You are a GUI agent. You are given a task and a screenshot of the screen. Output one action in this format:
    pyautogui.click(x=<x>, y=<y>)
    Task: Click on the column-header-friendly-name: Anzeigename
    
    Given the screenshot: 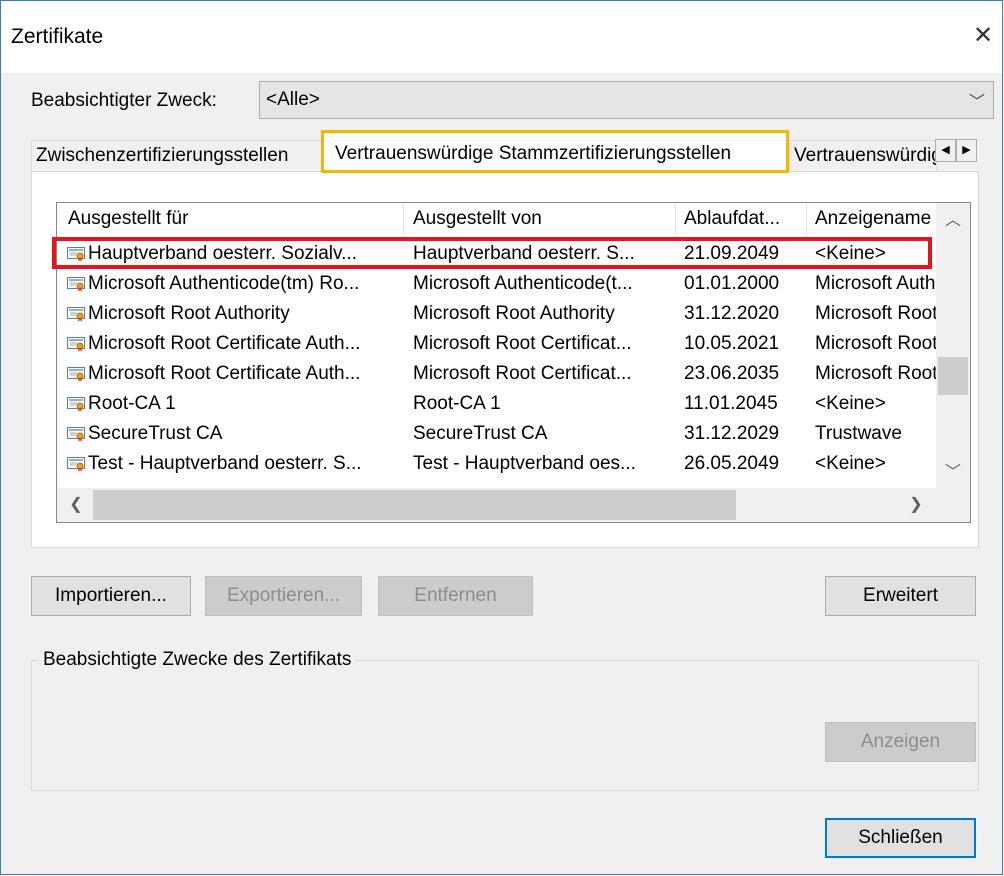 What is the action you would take?
    pyautogui.click(x=875, y=219)
    